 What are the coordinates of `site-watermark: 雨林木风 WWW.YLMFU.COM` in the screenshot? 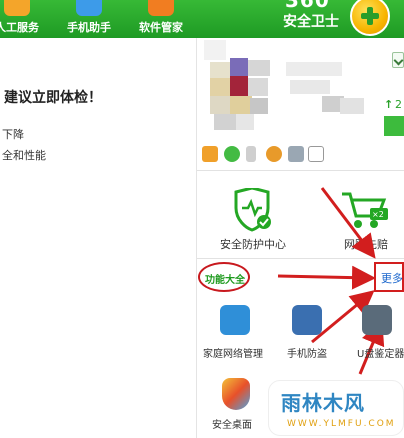 It's located at (336, 408).